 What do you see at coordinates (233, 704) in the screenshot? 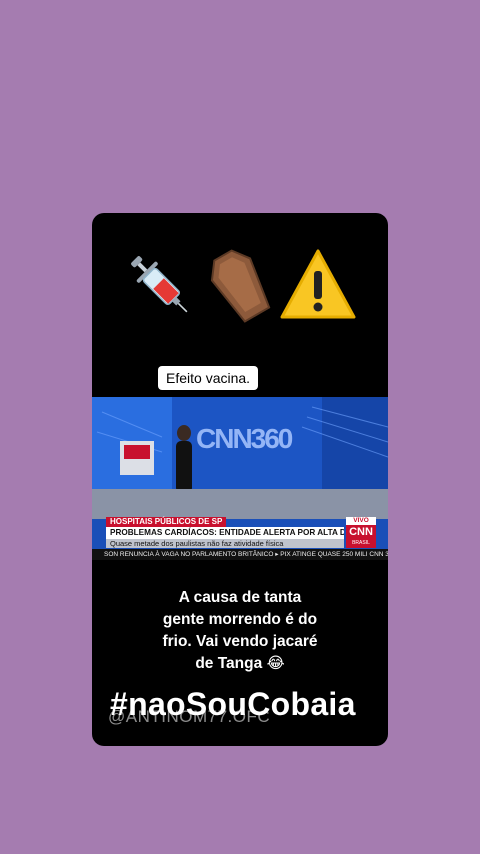
I see `hashtag-text: #naoSouCobaia` at bounding box center [233, 704].